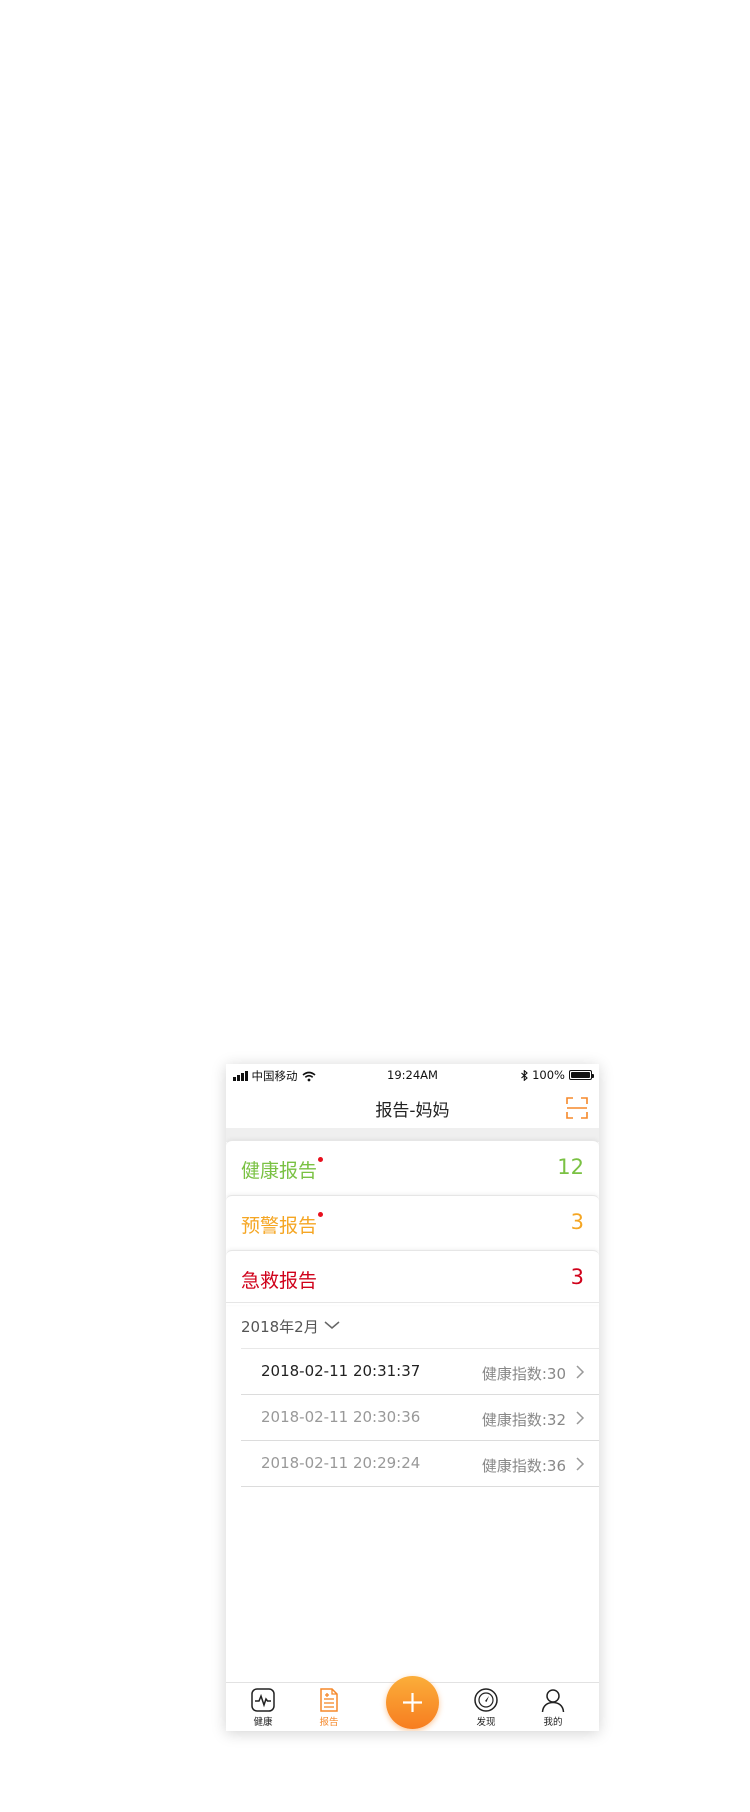 The image size is (750, 1812). What do you see at coordinates (282, 1169) in the screenshot?
I see `card-label: 健康报告` at bounding box center [282, 1169].